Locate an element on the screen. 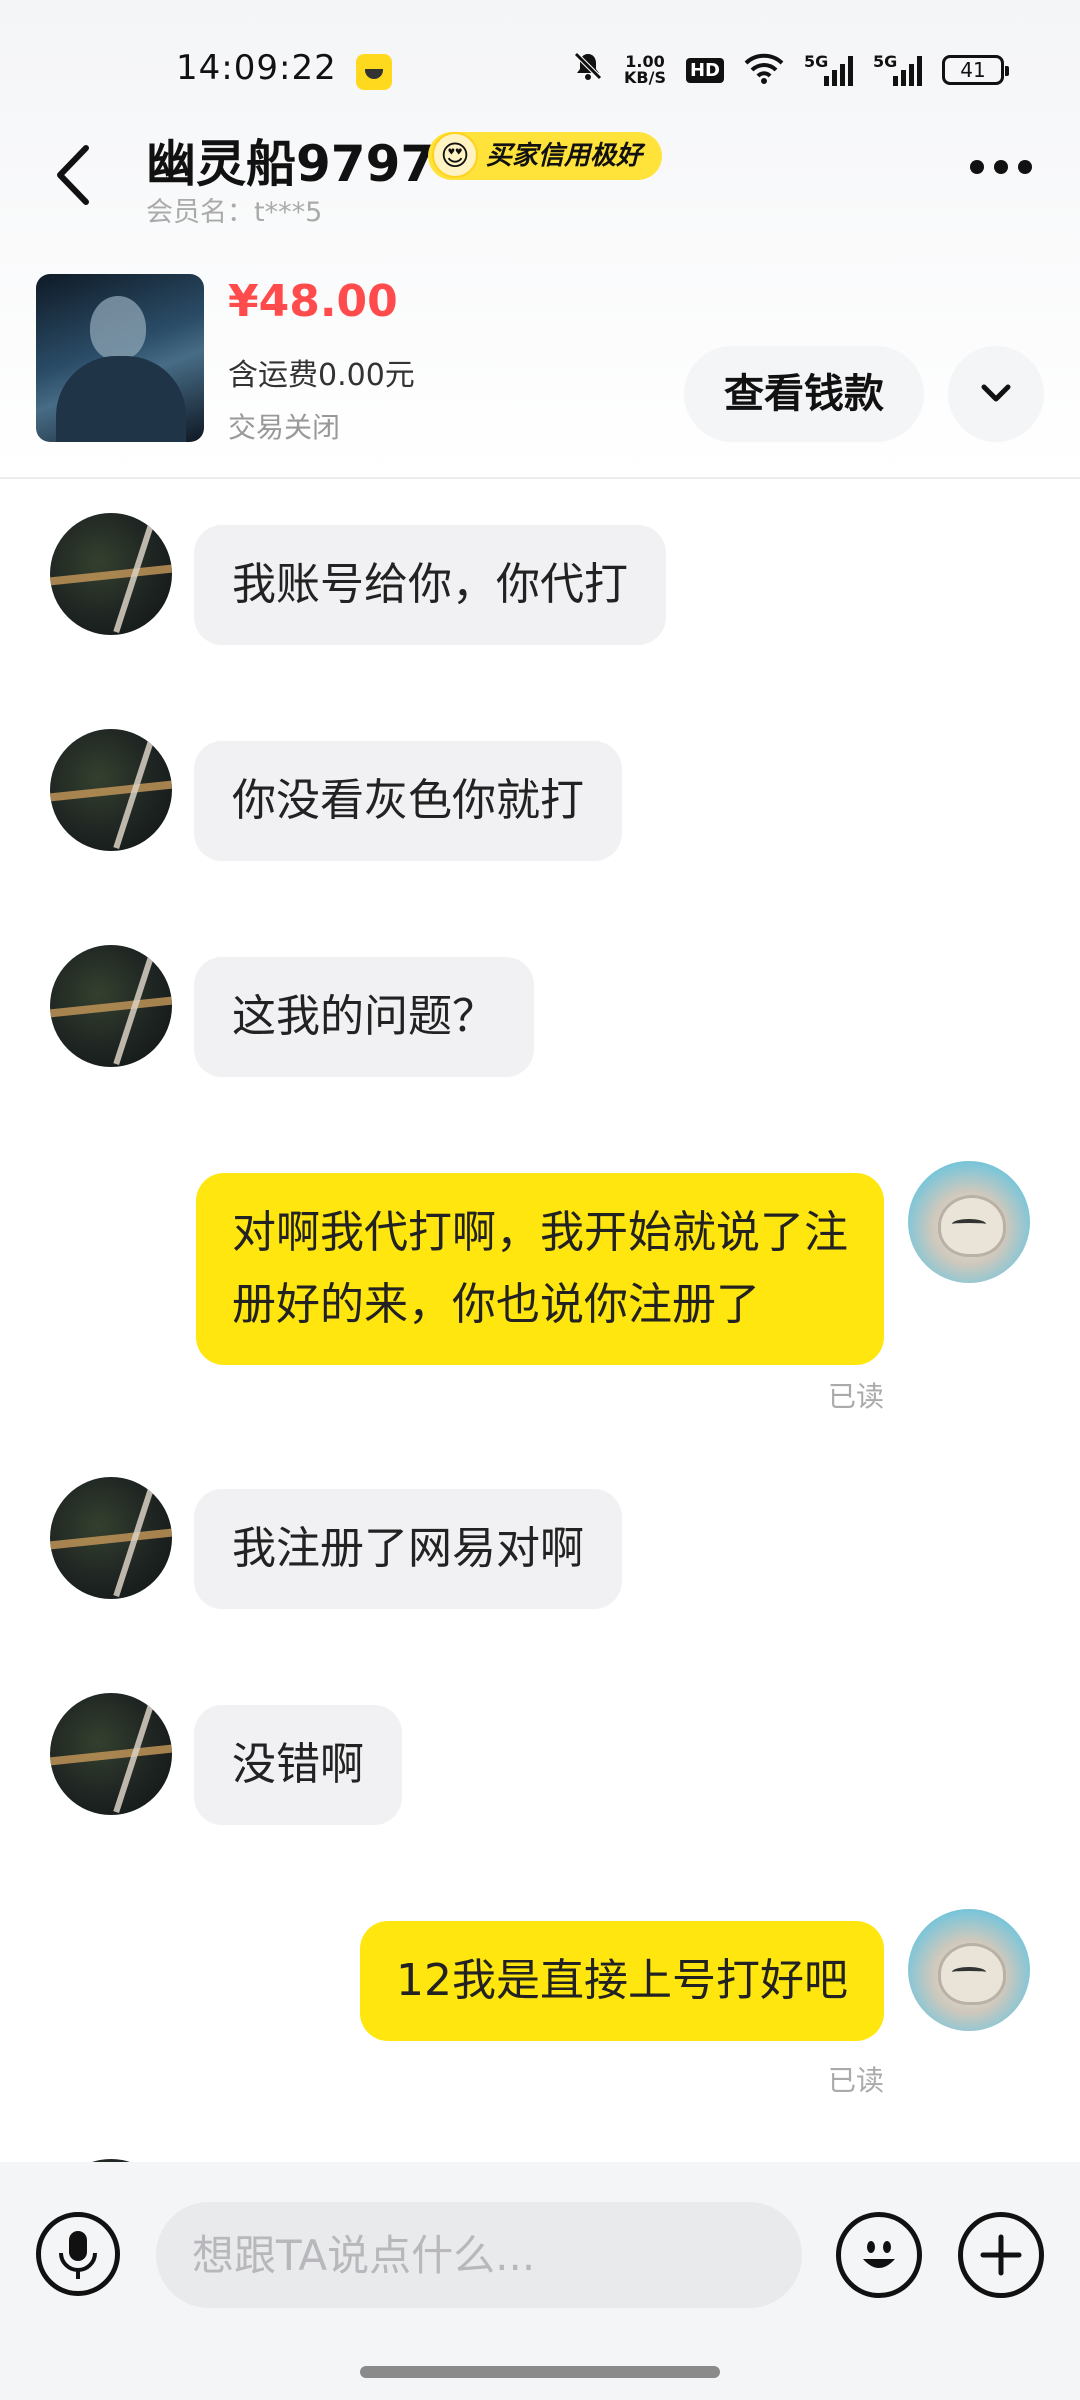  app-notification-icon is located at coordinates (374, 72).